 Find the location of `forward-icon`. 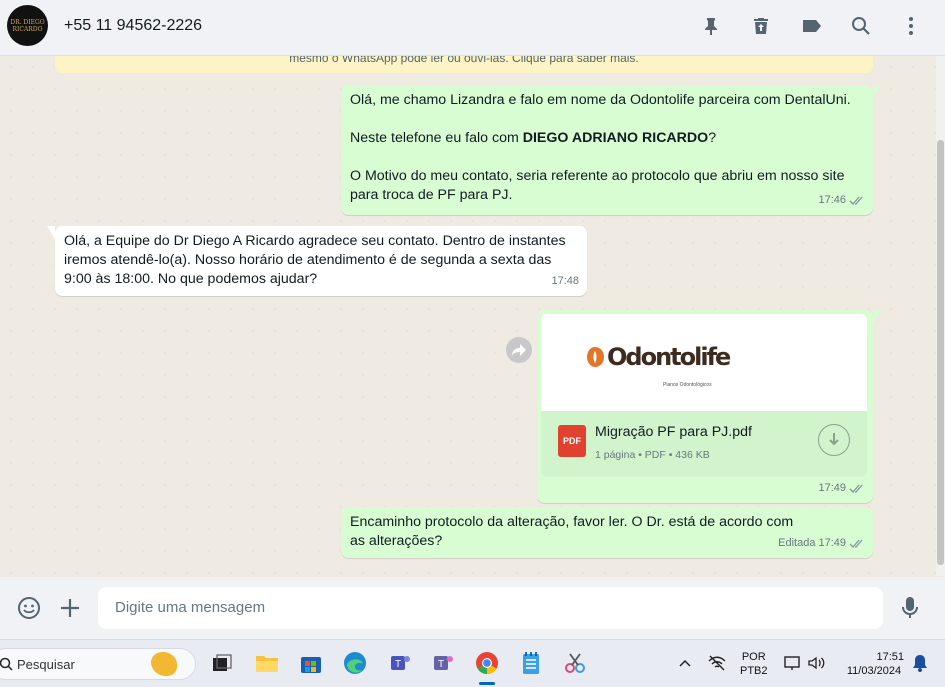

forward-icon is located at coordinates (519, 350).